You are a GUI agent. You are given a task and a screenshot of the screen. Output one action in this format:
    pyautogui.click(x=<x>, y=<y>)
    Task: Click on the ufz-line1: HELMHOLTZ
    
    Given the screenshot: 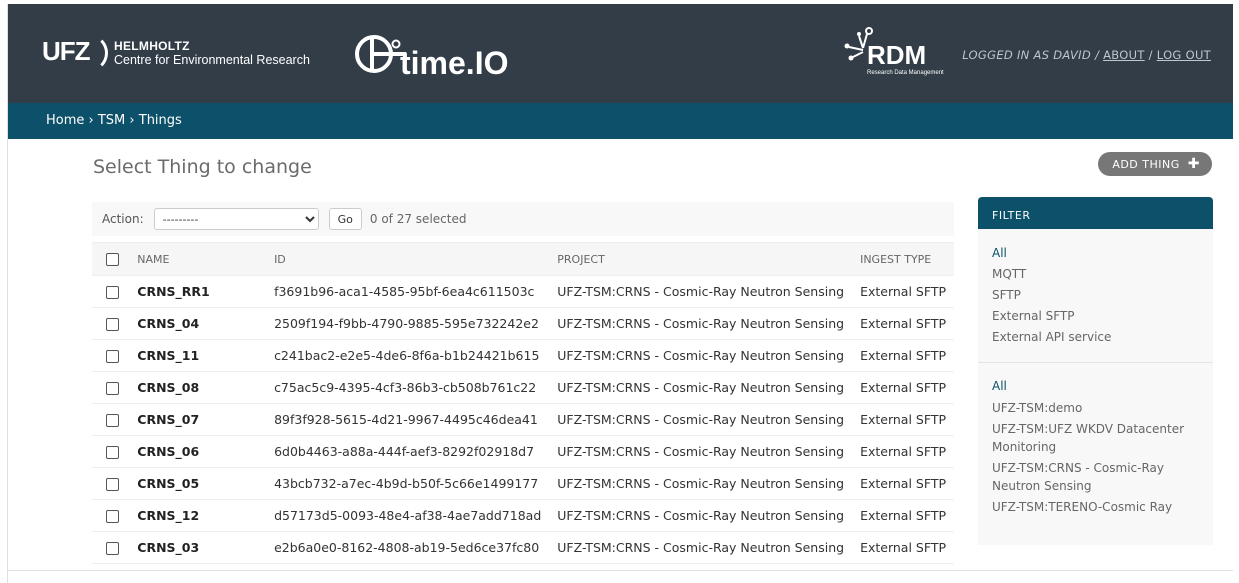 What is the action you would take?
    pyautogui.click(x=152, y=46)
    